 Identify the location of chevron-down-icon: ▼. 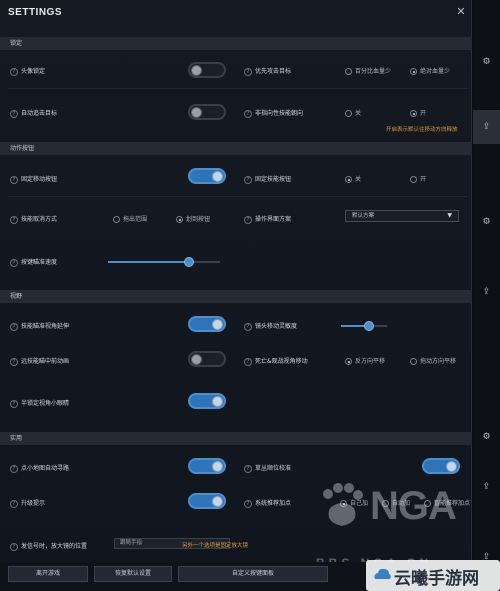
(449, 215).